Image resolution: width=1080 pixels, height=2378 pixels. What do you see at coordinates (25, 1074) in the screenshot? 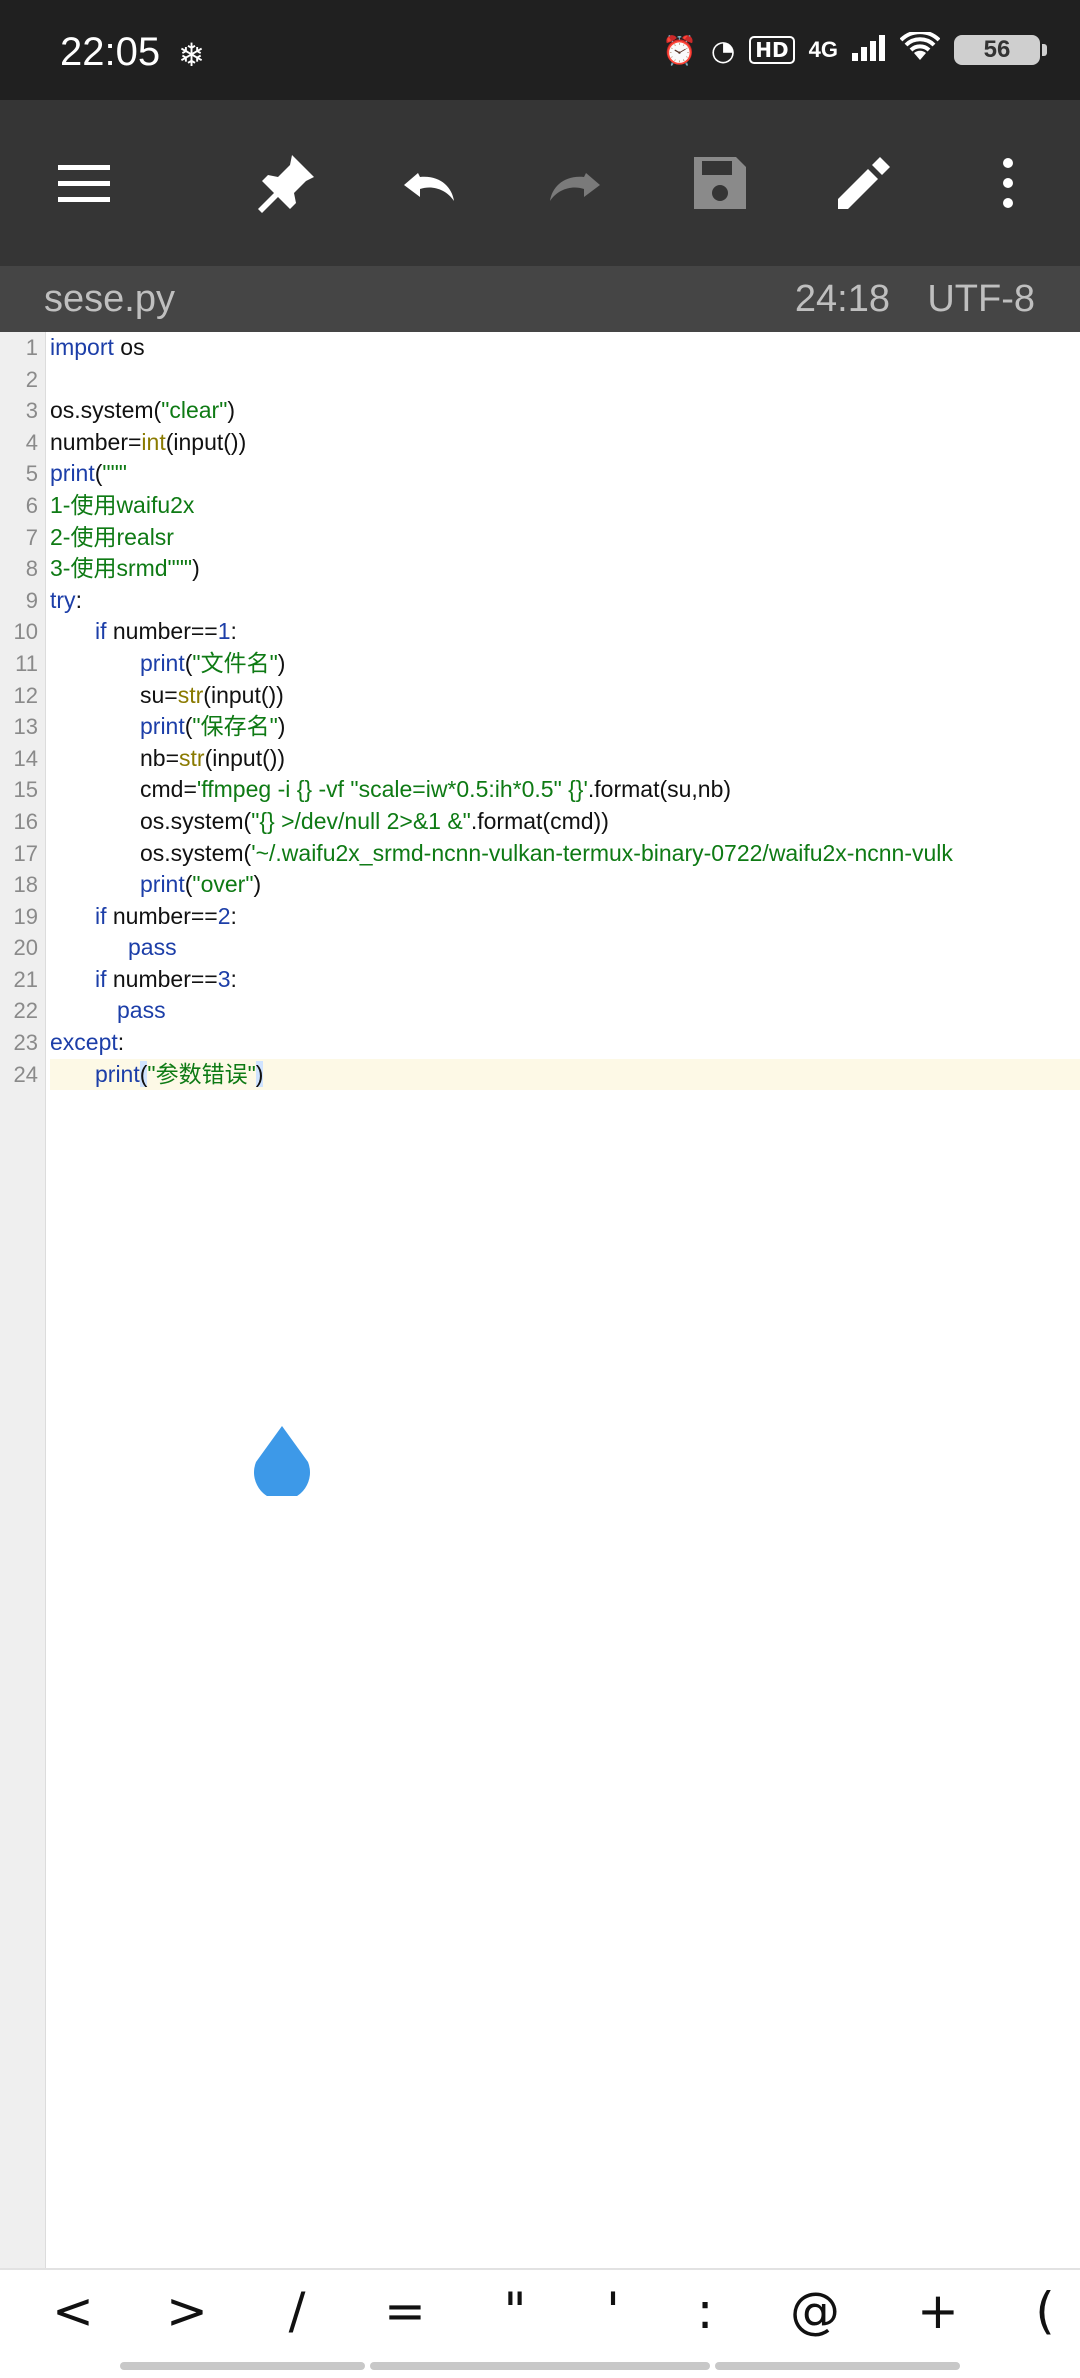
I see `line-number: 24` at bounding box center [25, 1074].